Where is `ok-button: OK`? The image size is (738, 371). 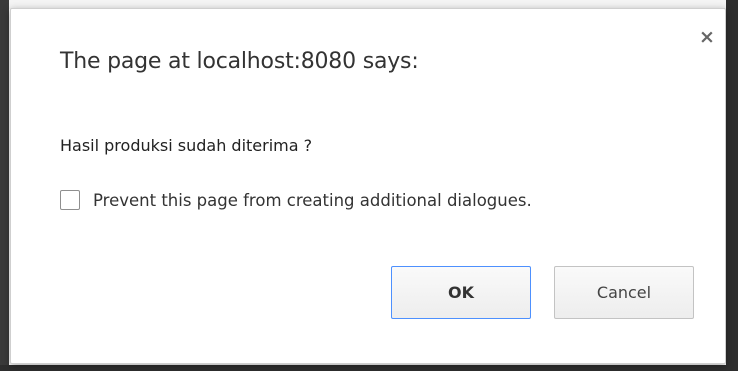
ok-button: OK is located at coordinates (461, 292).